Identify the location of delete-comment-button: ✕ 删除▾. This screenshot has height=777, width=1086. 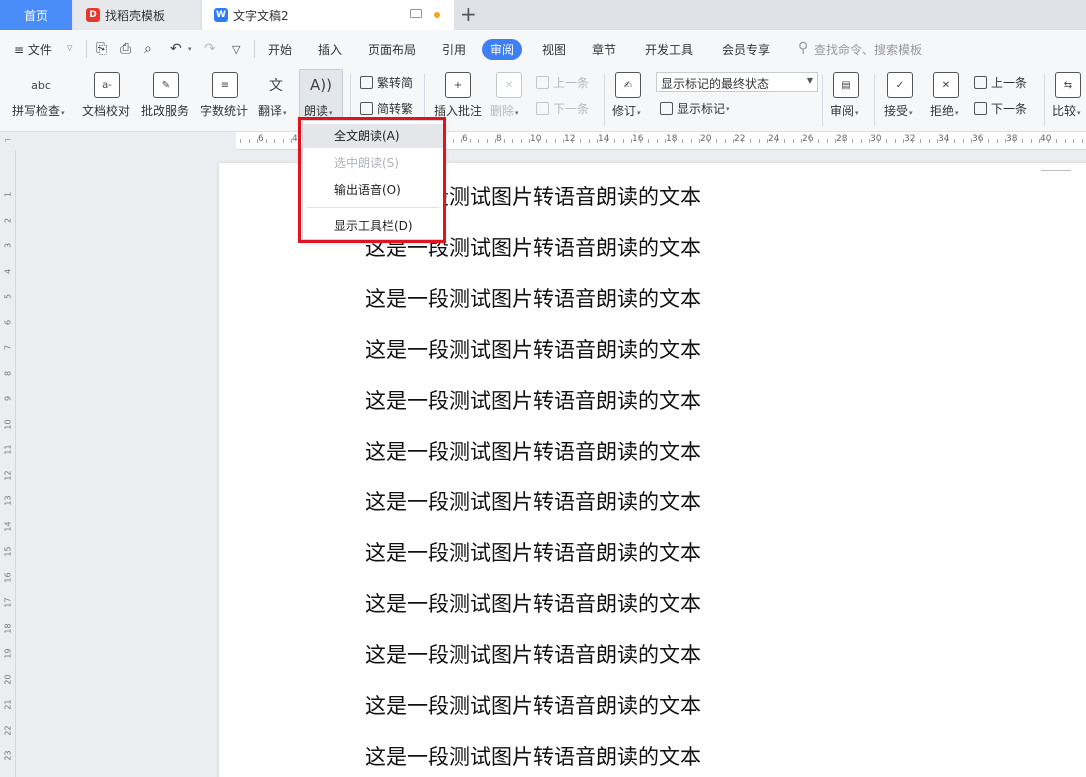
(509, 100).